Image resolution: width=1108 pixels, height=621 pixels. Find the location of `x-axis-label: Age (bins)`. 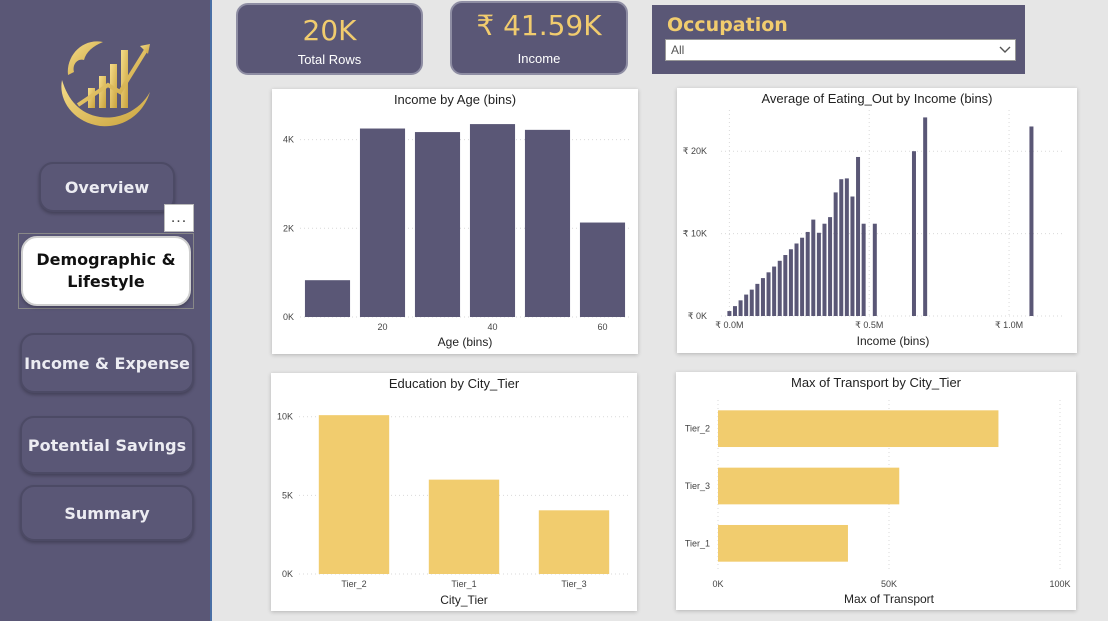

x-axis-label: Age (bins) is located at coordinates (465, 342).